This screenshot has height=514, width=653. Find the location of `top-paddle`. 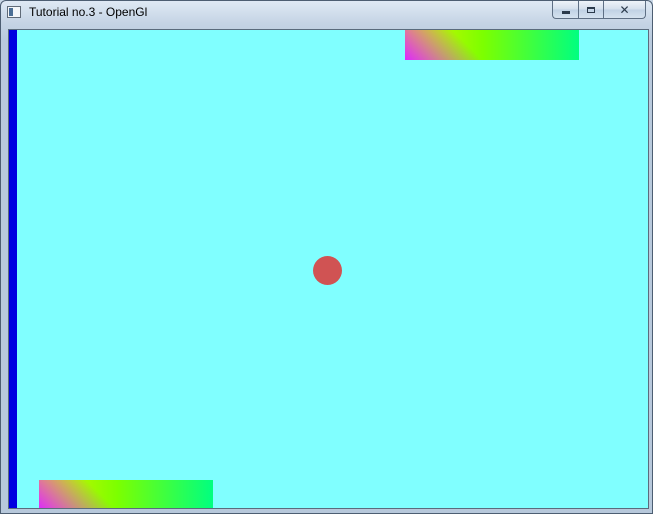

top-paddle is located at coordinates (492, 45).